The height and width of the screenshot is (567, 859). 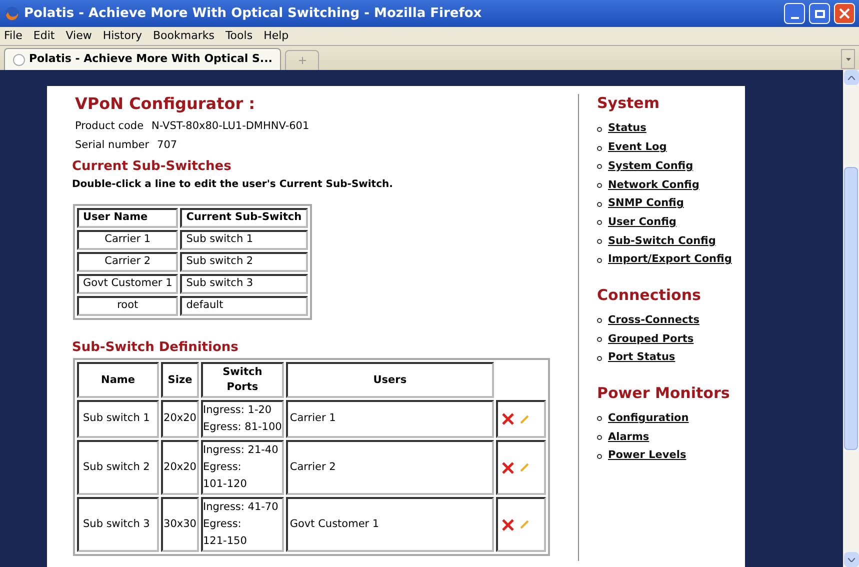 I want to click on section-heading: Sub-Switch Definitions, so click(x=156, y=348).